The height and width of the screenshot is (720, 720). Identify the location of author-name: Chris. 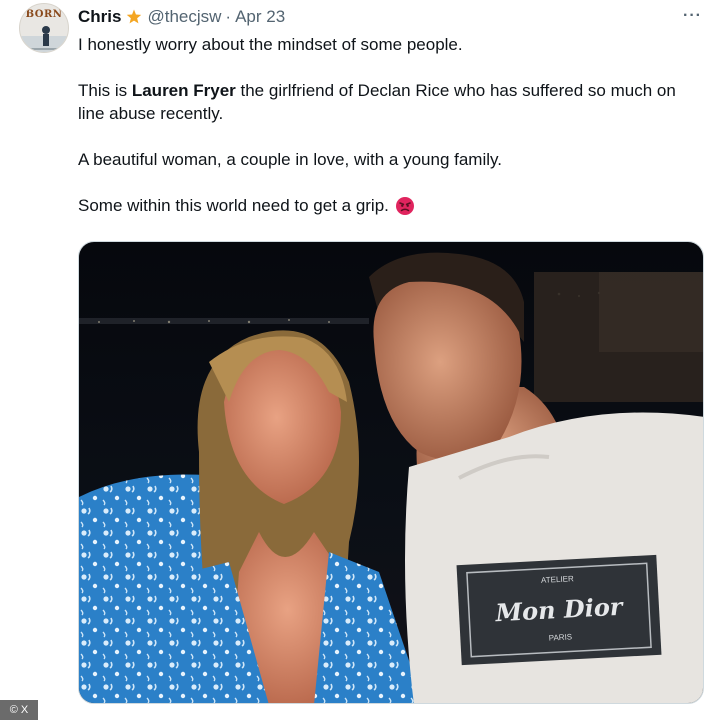
(99, 17).